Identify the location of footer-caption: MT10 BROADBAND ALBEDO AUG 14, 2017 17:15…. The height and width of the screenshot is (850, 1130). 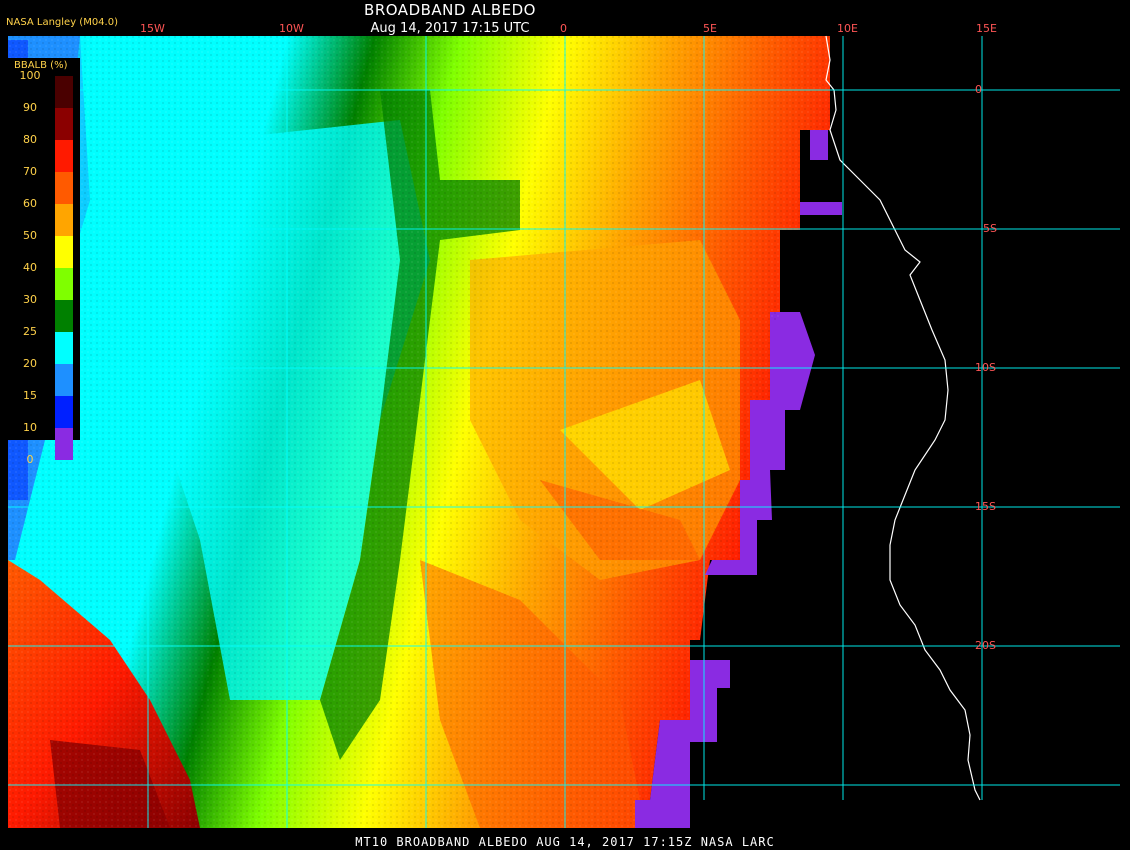
(565, 842).